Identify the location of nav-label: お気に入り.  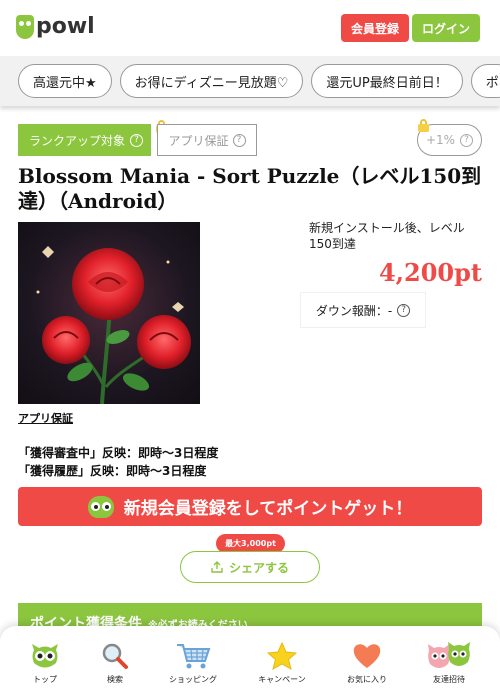
(367, 679).